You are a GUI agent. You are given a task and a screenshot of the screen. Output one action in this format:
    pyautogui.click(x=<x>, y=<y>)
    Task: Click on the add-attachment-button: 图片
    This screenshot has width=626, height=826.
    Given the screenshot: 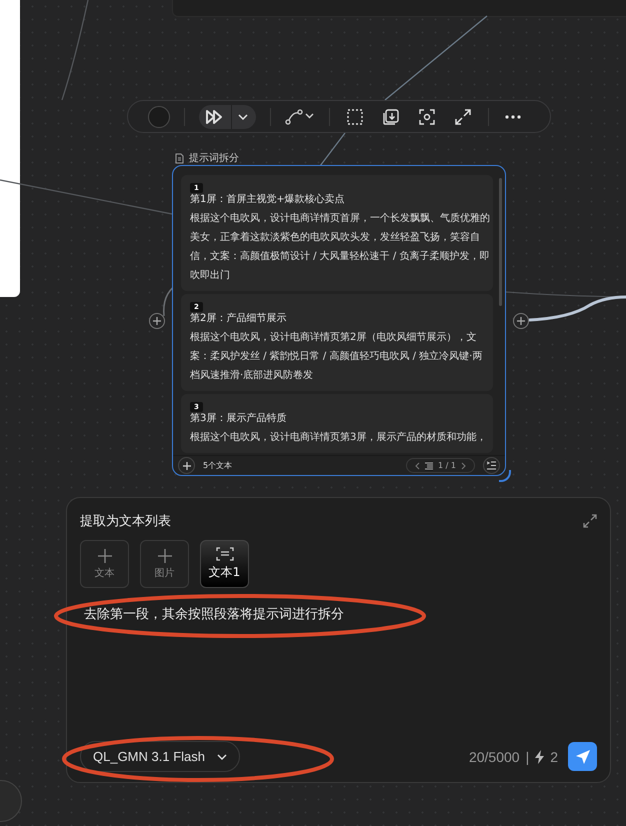 What is the action you would take?
    pyautogui.click(x=164, y=564)
    